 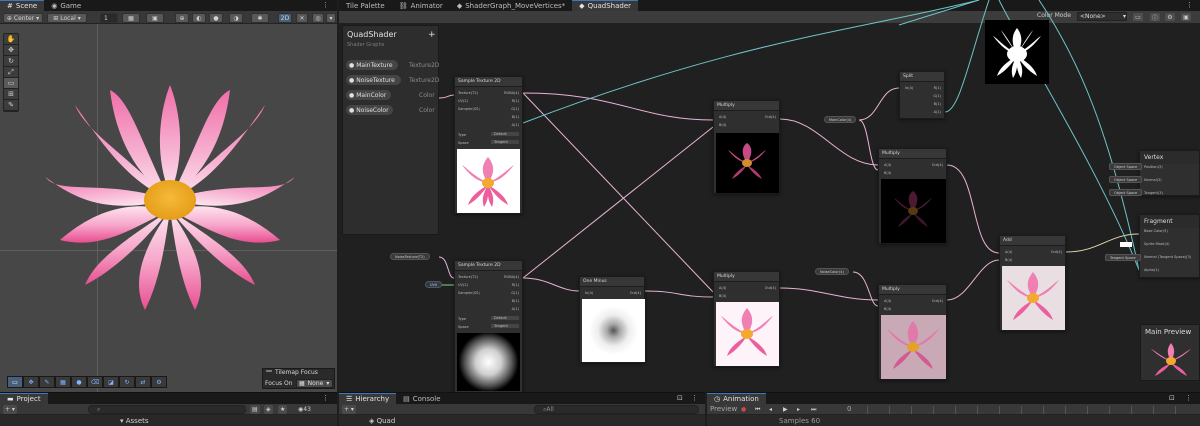 I want to click on property-maintexture: ● MainTexture, so click(x=372, y=65).